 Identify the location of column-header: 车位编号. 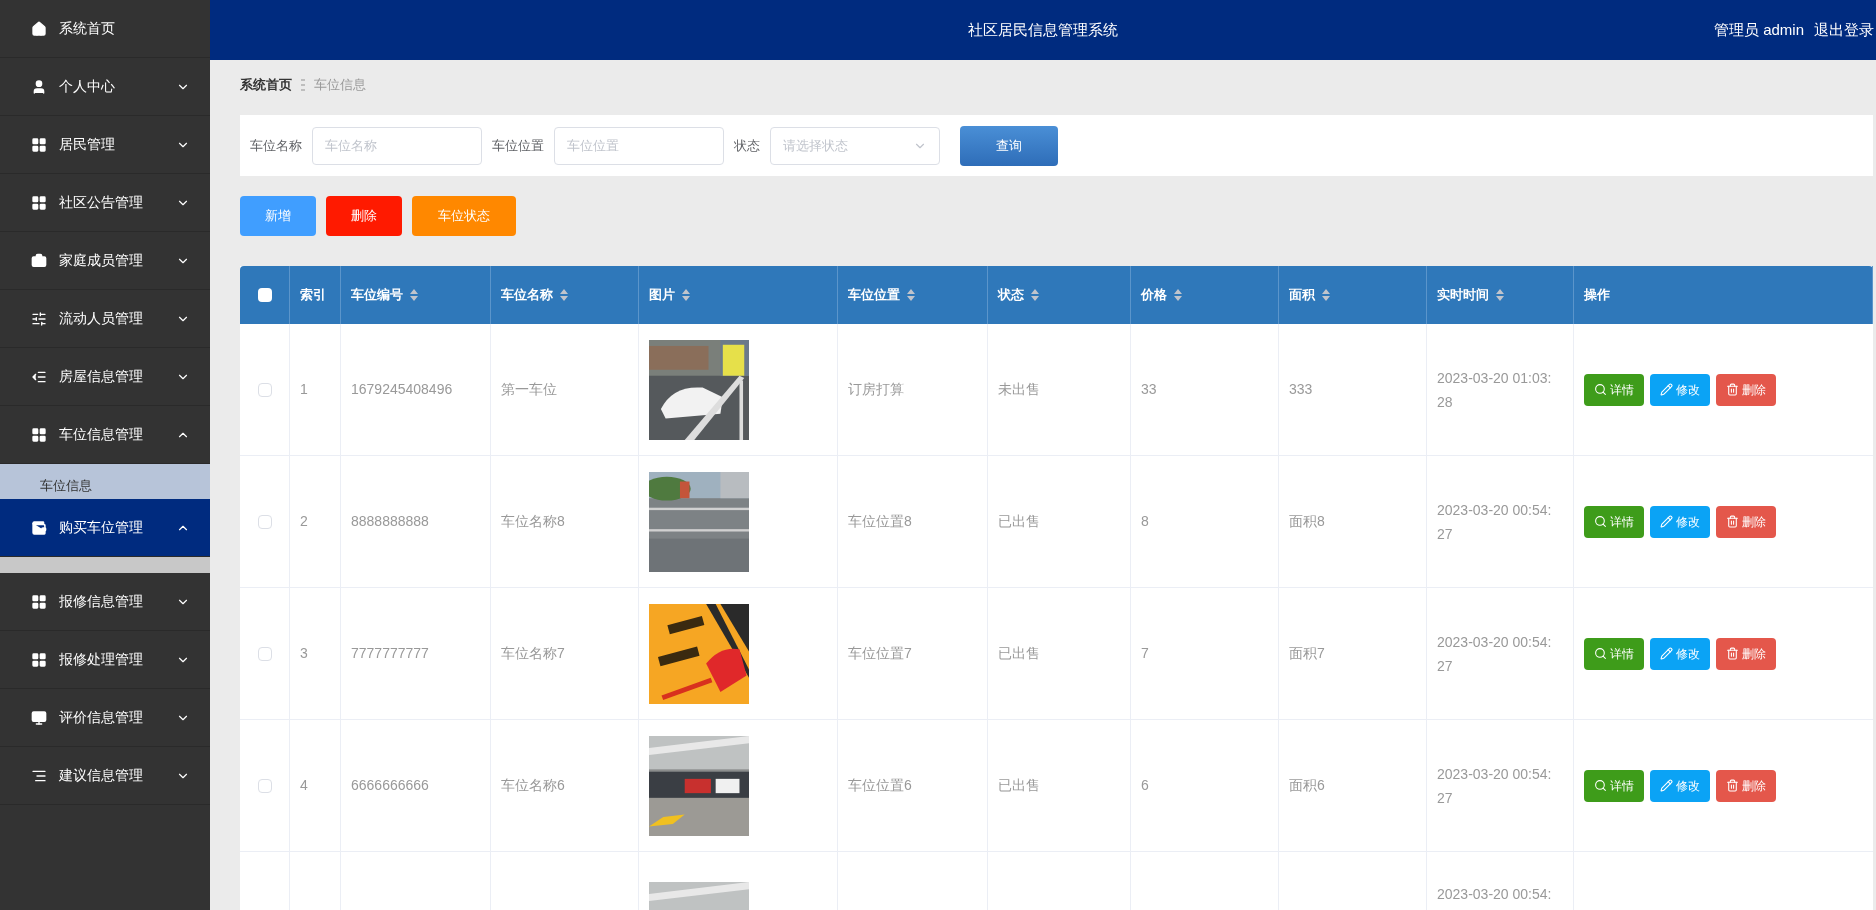
(416, 295).